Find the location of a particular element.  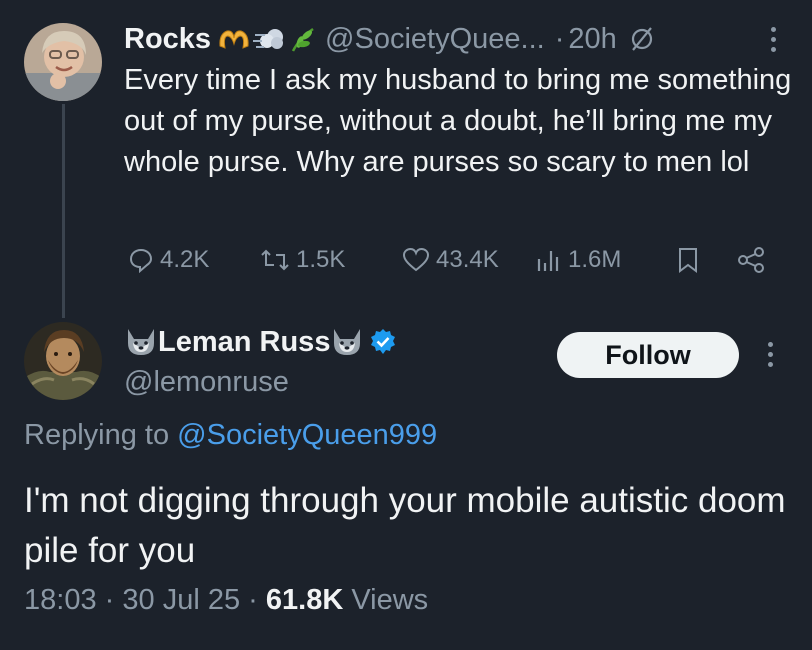

share-icon is located at coordinates (751, 260).